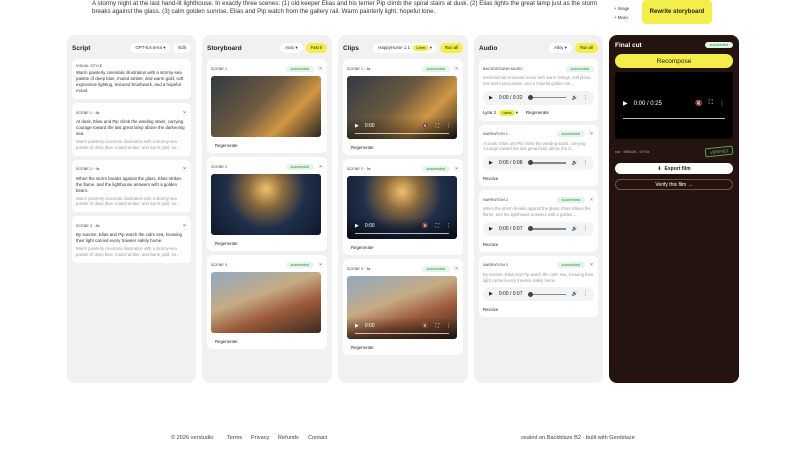 This screenshot has width=806, height=453. I want to click on music-audio-player: ▶ 0:00 / 0:32 🔊 ⋮, so click(538, 97).